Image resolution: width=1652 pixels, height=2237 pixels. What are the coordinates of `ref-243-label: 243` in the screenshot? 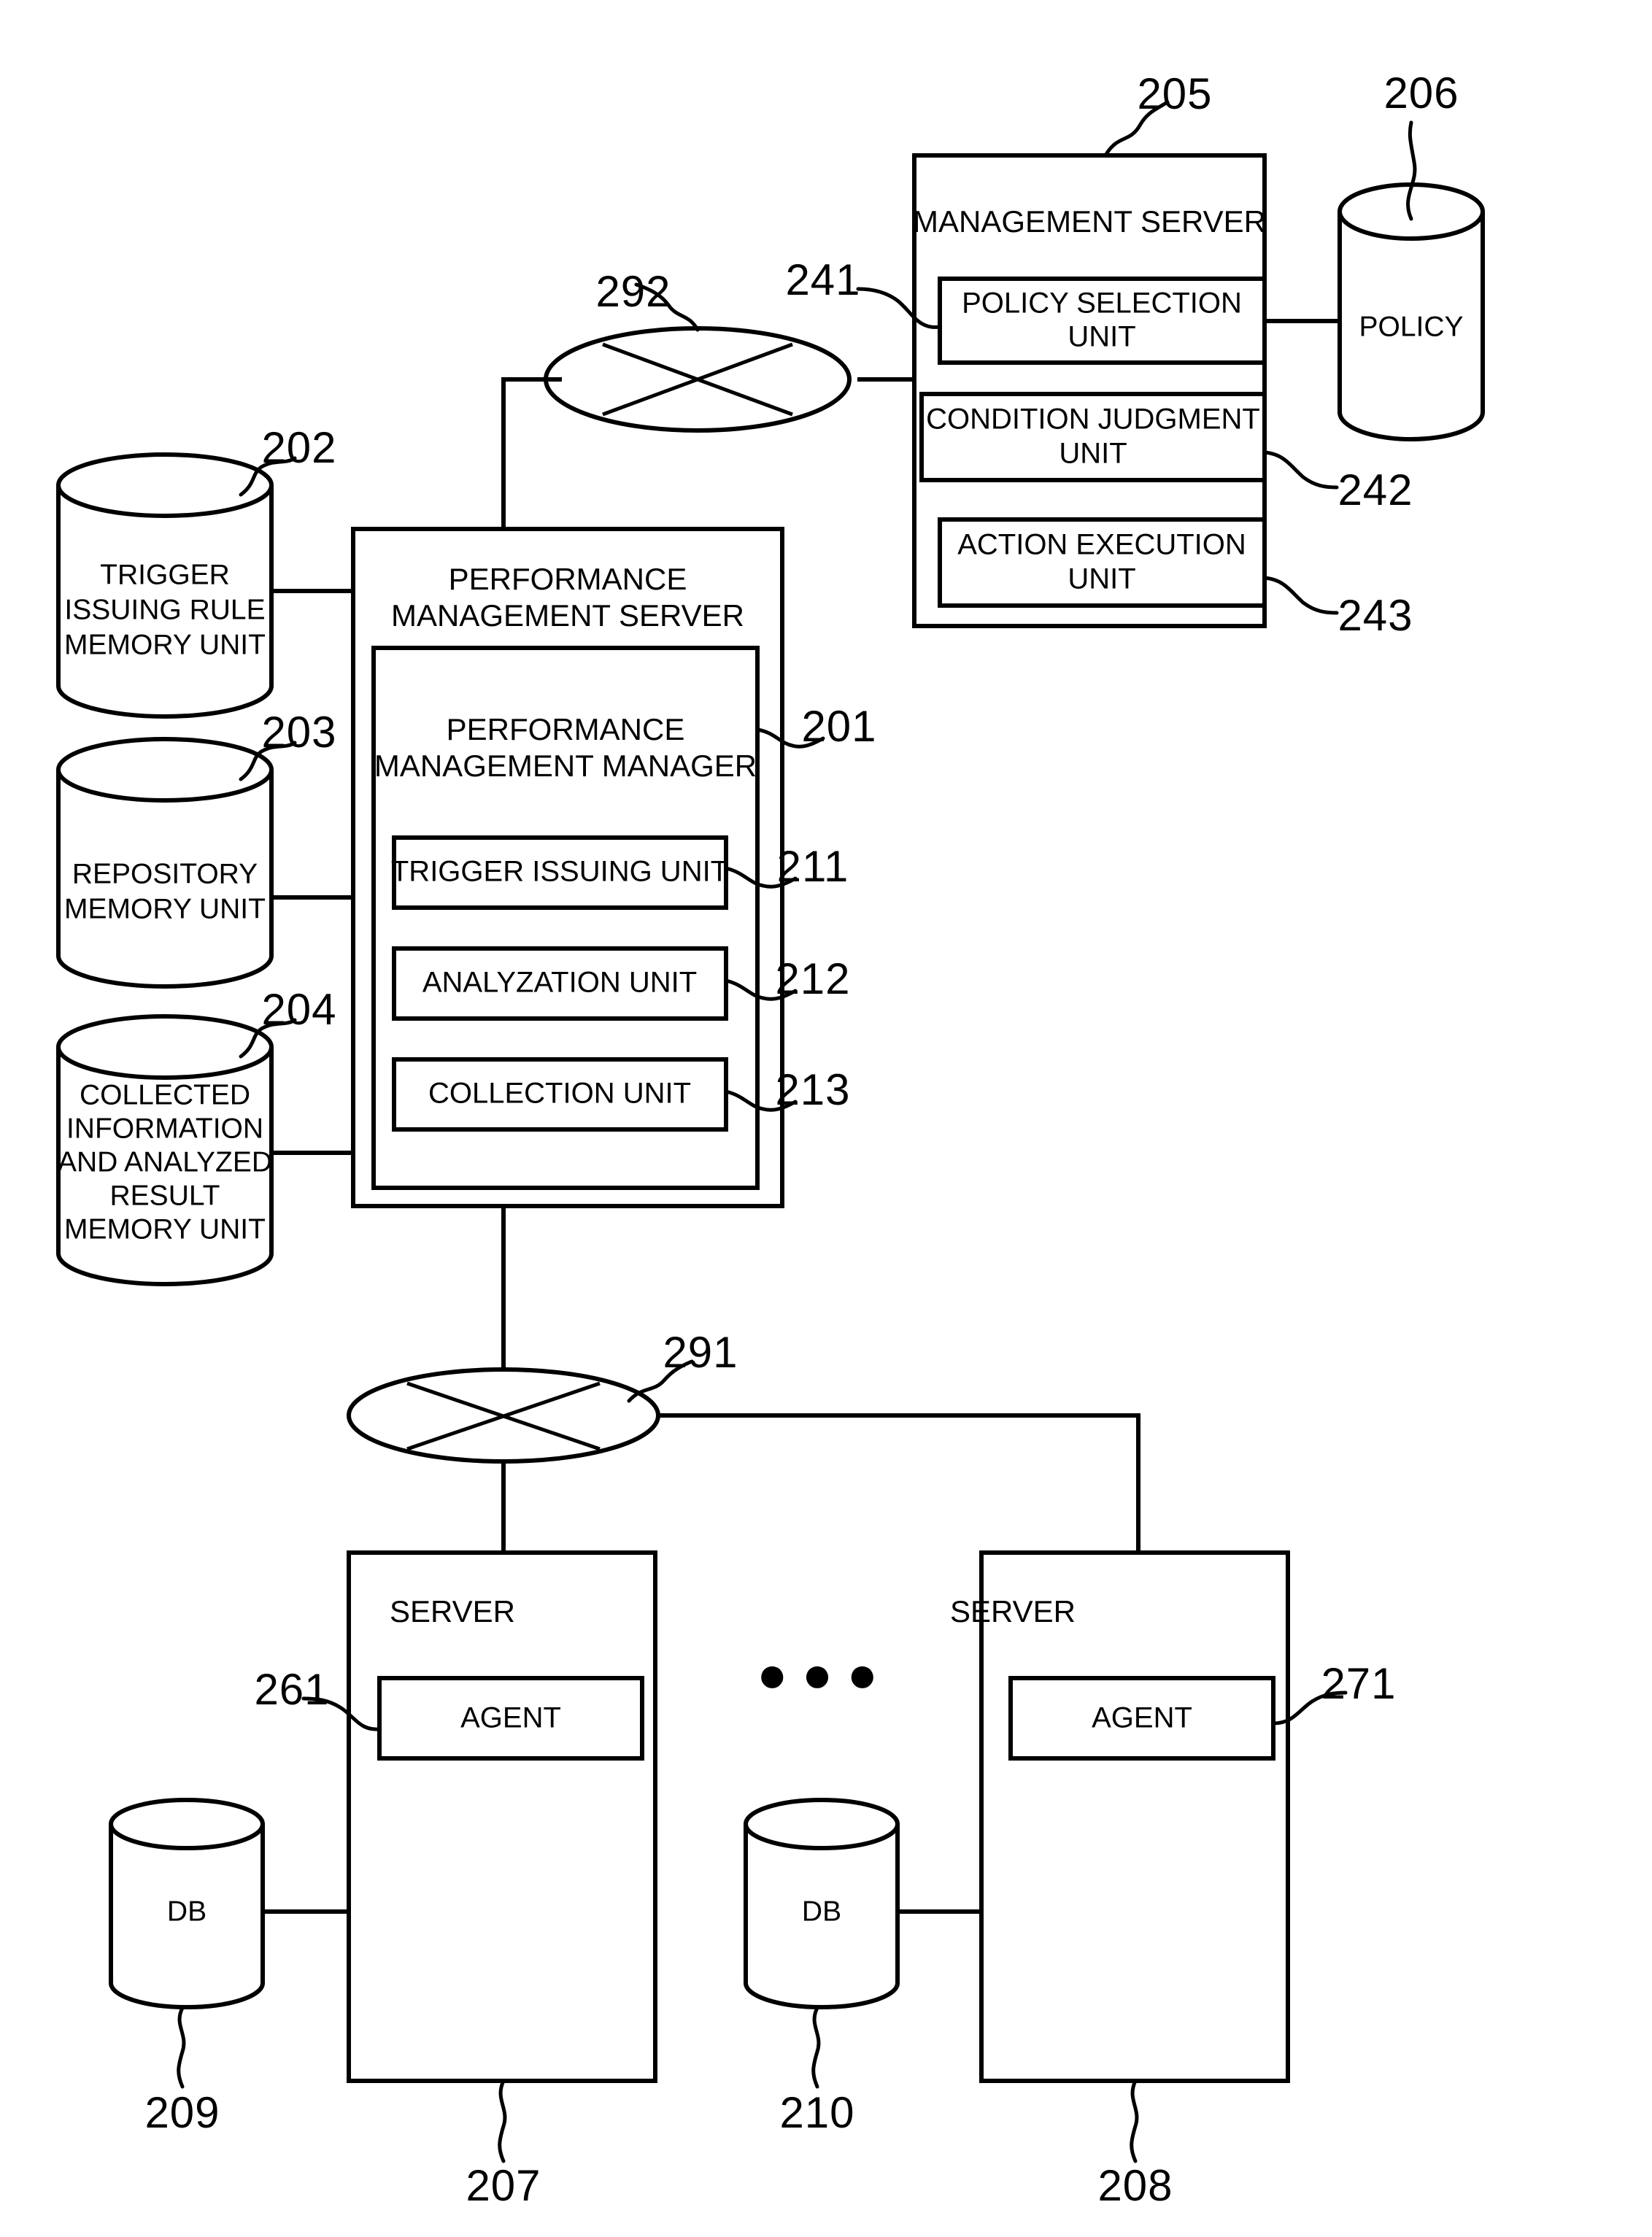 It's located at (1375, 615).